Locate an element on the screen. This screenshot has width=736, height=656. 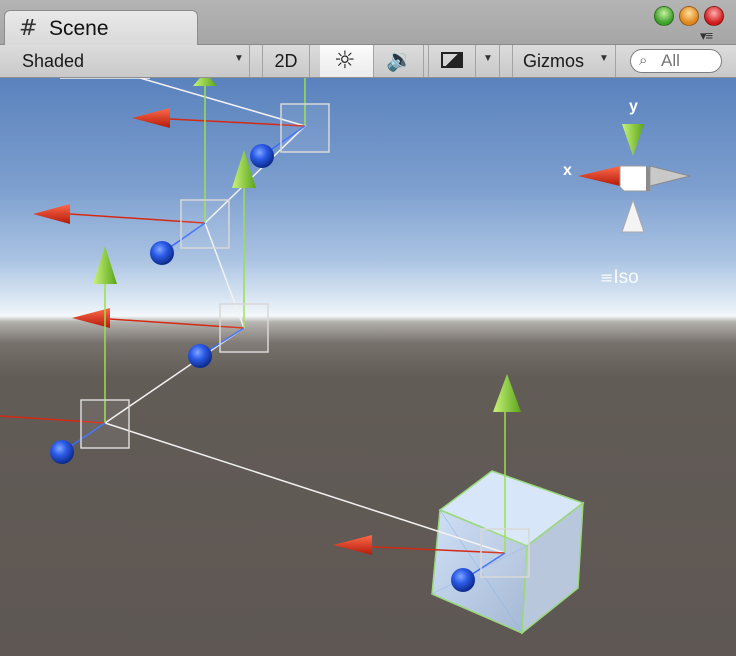
scene-toolbar: Shaded ▼ 2D ☼ 🔉 ▼ Gizmos ▼ ⌕ is located at coordinates (368, 61).